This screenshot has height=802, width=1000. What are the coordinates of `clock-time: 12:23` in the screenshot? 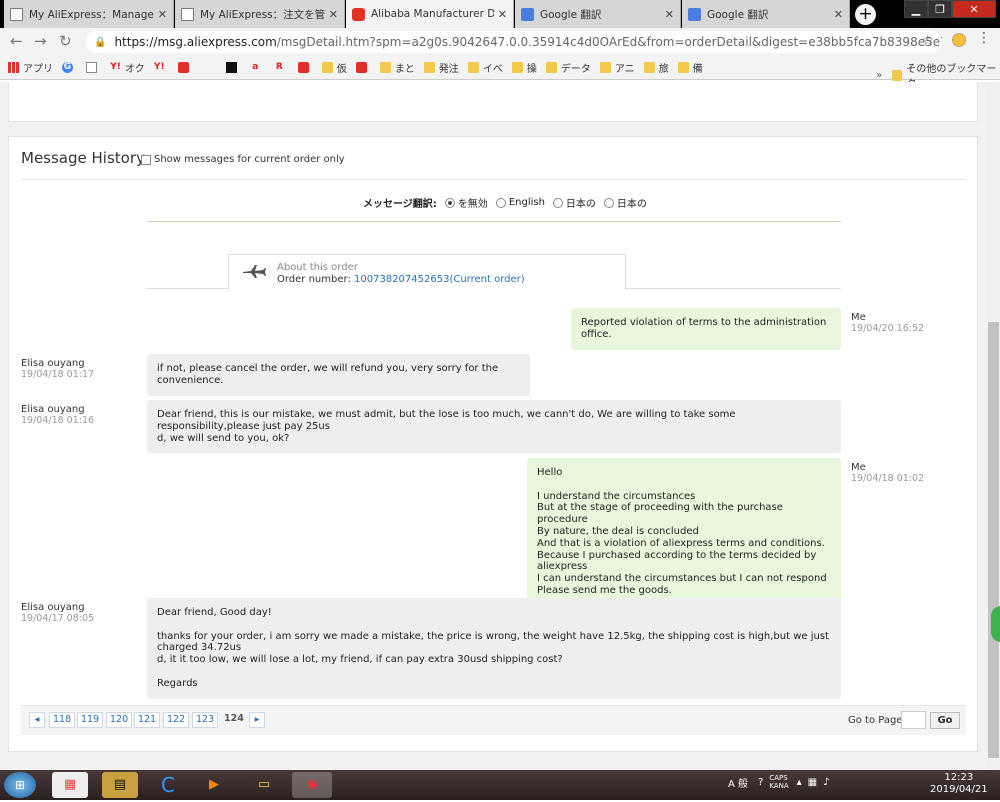 It's located at (959, 777).